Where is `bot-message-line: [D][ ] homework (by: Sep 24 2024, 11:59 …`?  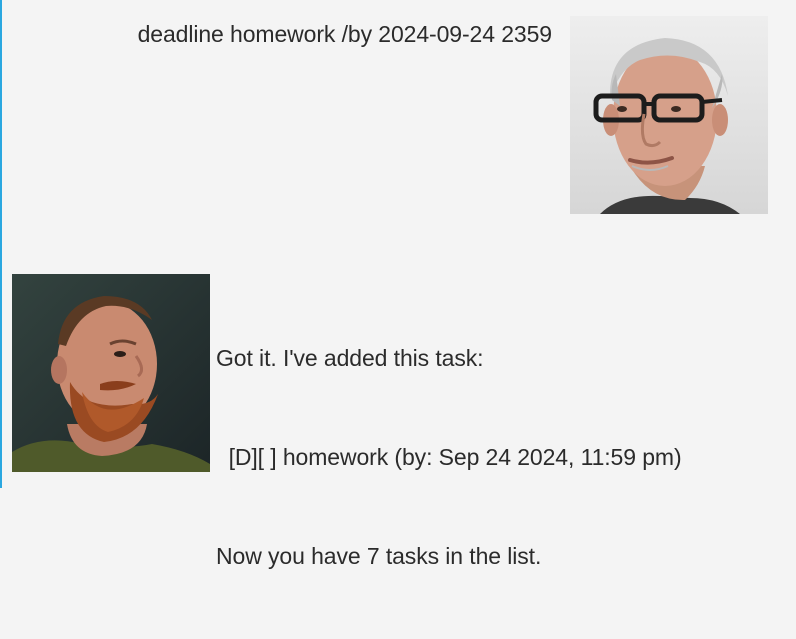
bot-message-line: [D][ ] homework (by: Sep 24 2024, 11:59 … is located at coordinates (449, 457).